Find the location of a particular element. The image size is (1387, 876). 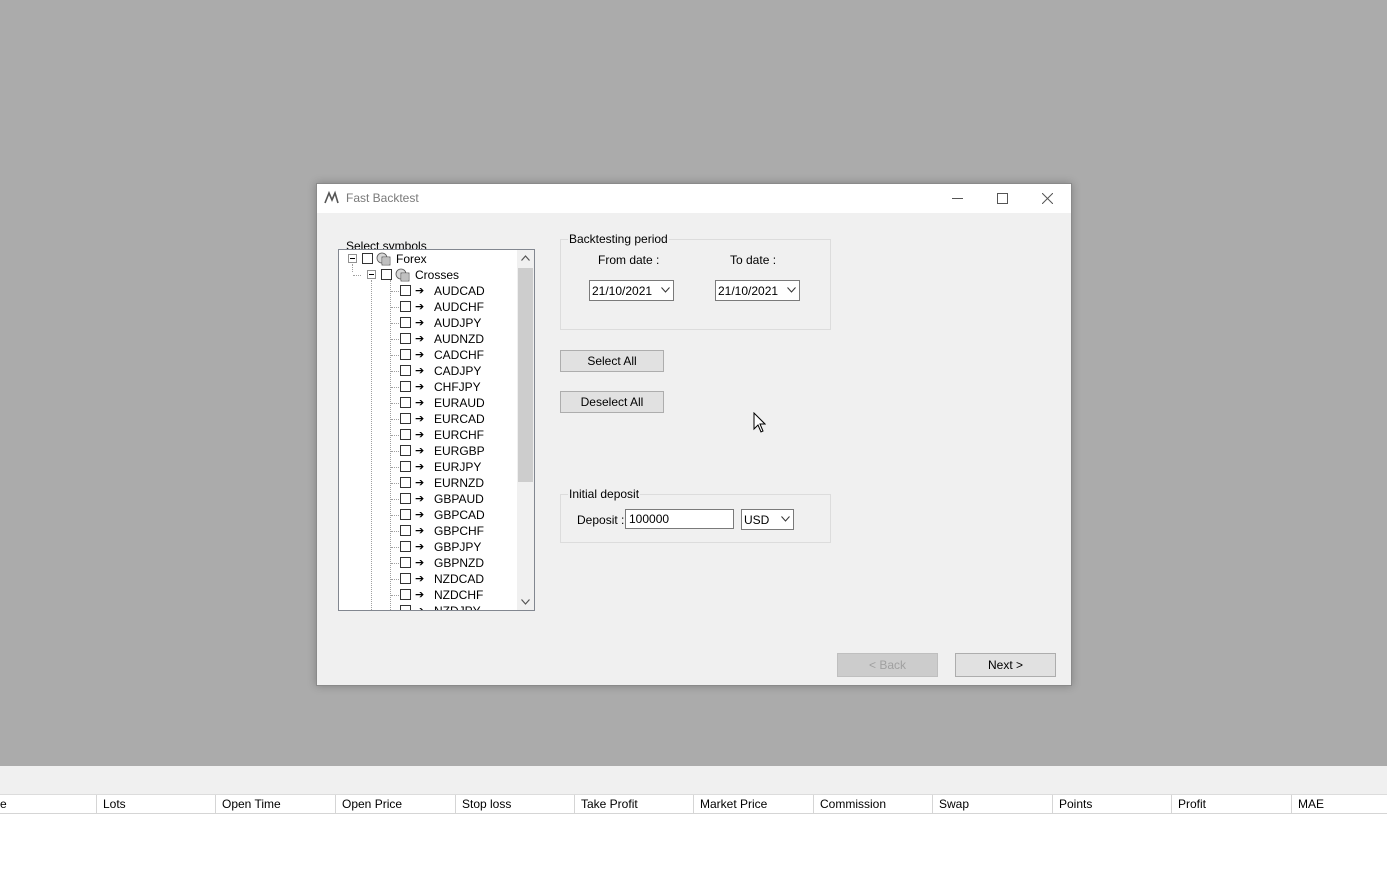

symbol-label: NZDCHF is located at coordinates (459, 595).